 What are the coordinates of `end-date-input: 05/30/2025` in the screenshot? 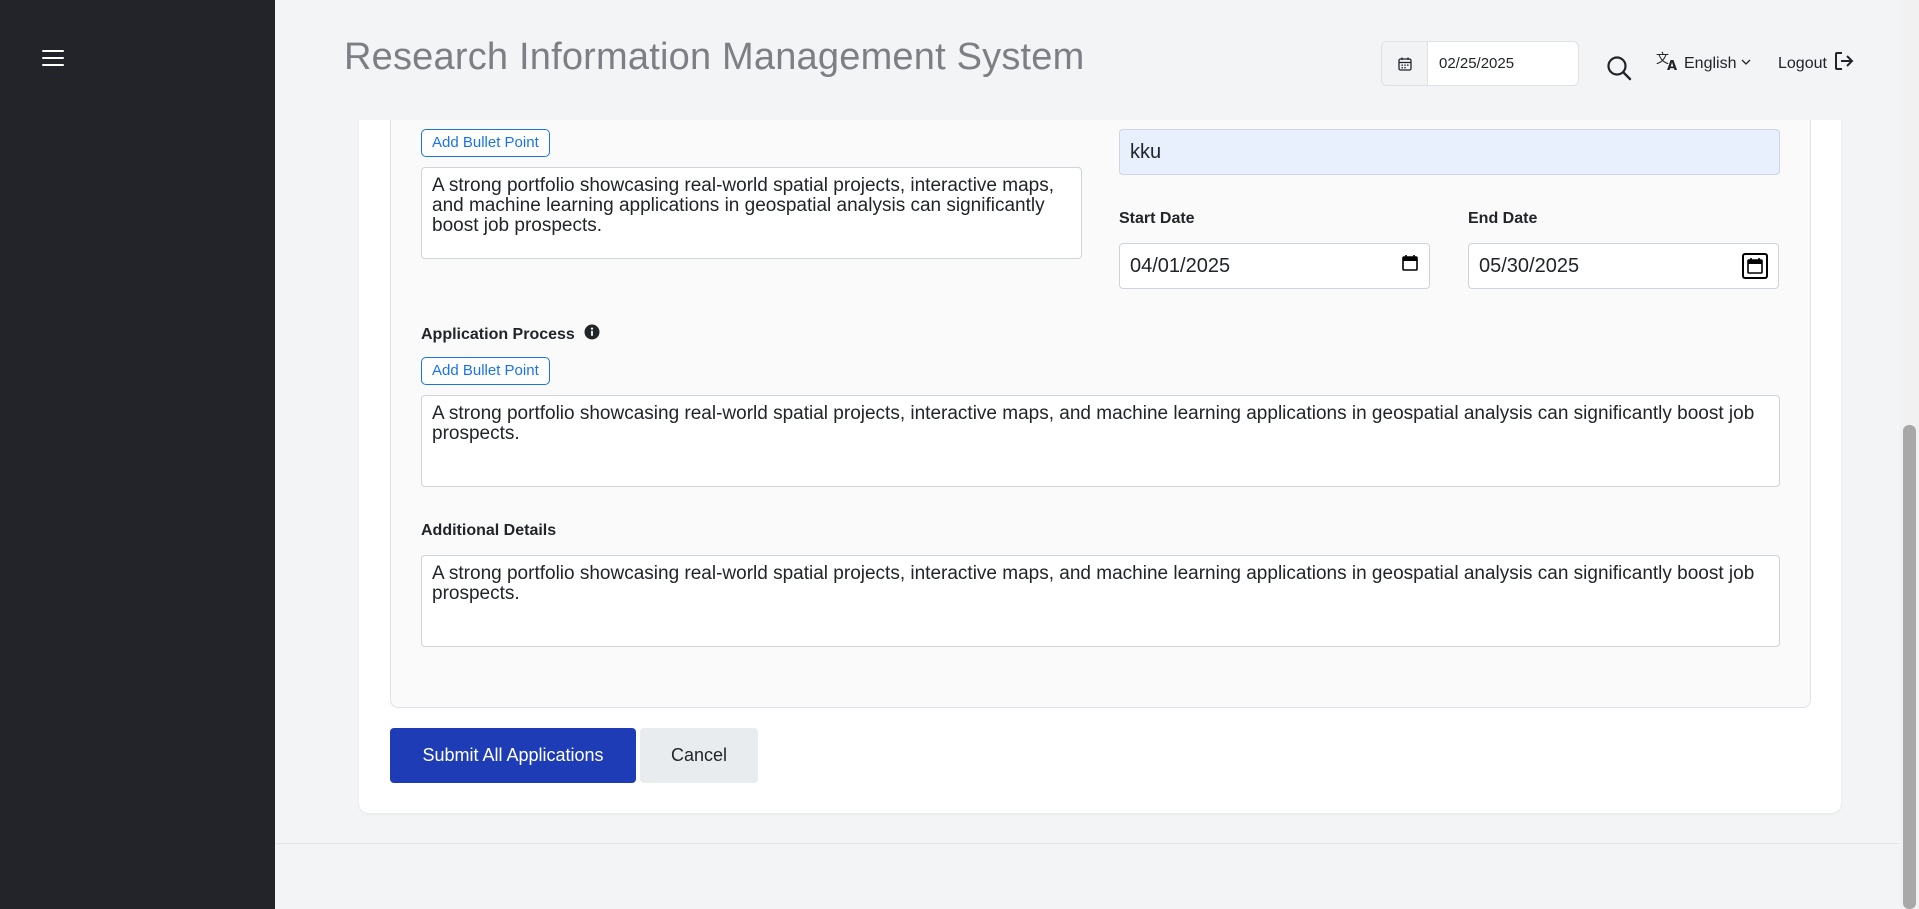 It's located at (1623, 266).